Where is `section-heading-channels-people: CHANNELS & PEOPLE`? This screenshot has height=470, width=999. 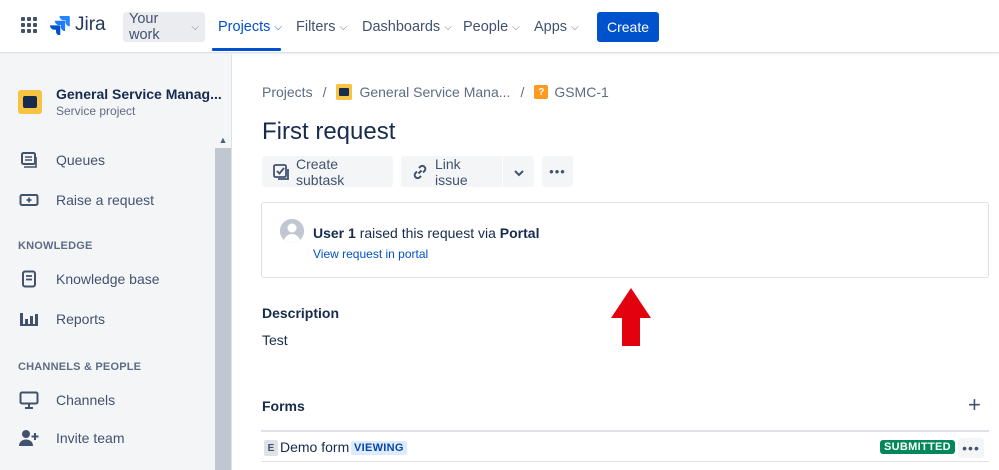 section-heading-channels-people: CHANNELS & PEOPLE is located at coordinates (80, 367).